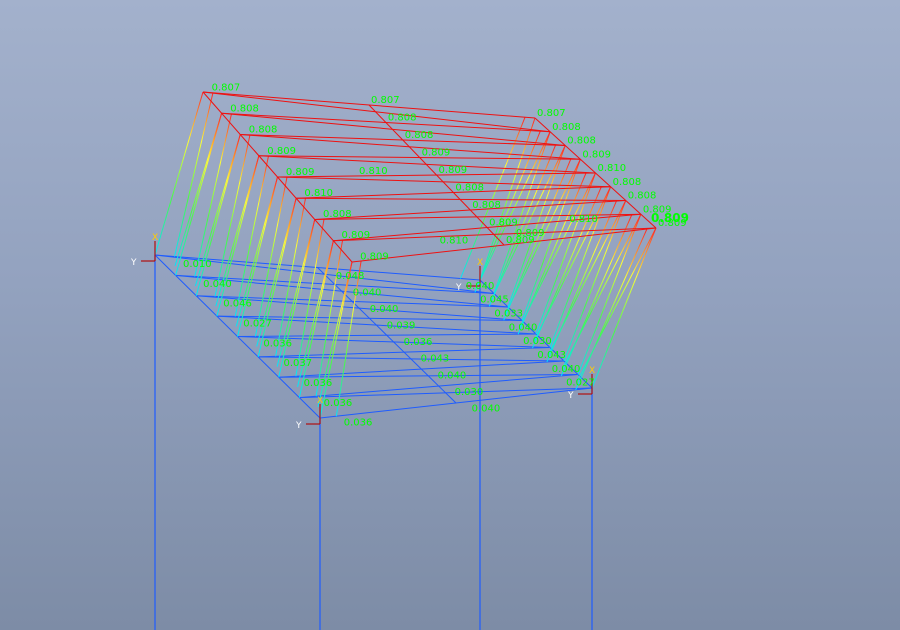  I want to click on undeformed-displacement-label: 0.037, so click(297, 363).